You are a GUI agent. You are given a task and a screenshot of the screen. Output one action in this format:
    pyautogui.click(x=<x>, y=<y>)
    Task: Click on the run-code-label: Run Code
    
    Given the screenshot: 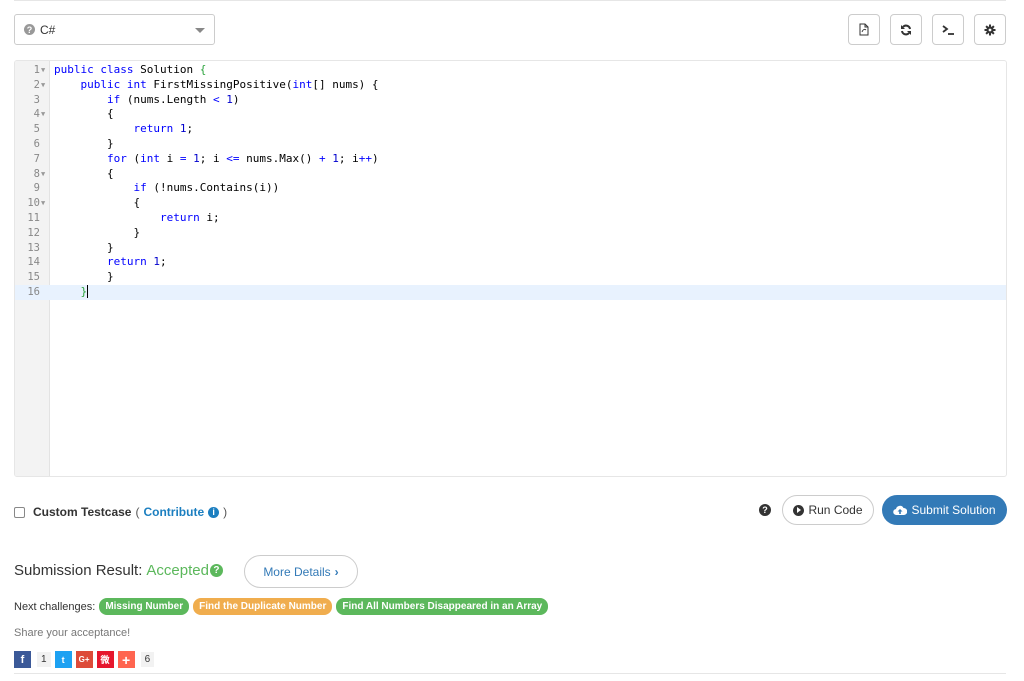 What is the action you would take?
    pyautogui.click(x=835, y=510)
    